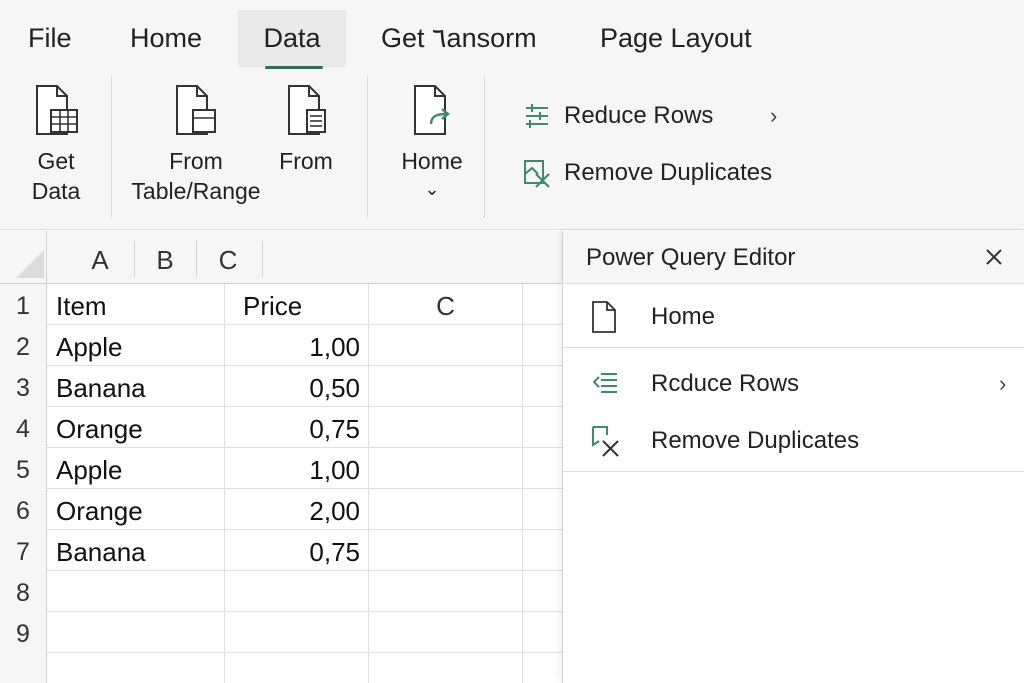 This screenshot has height=683, width=1024. I want to click on menu-tab-bar: File Home Data Get ٦ansorm Page Layout, so click(512, 38).